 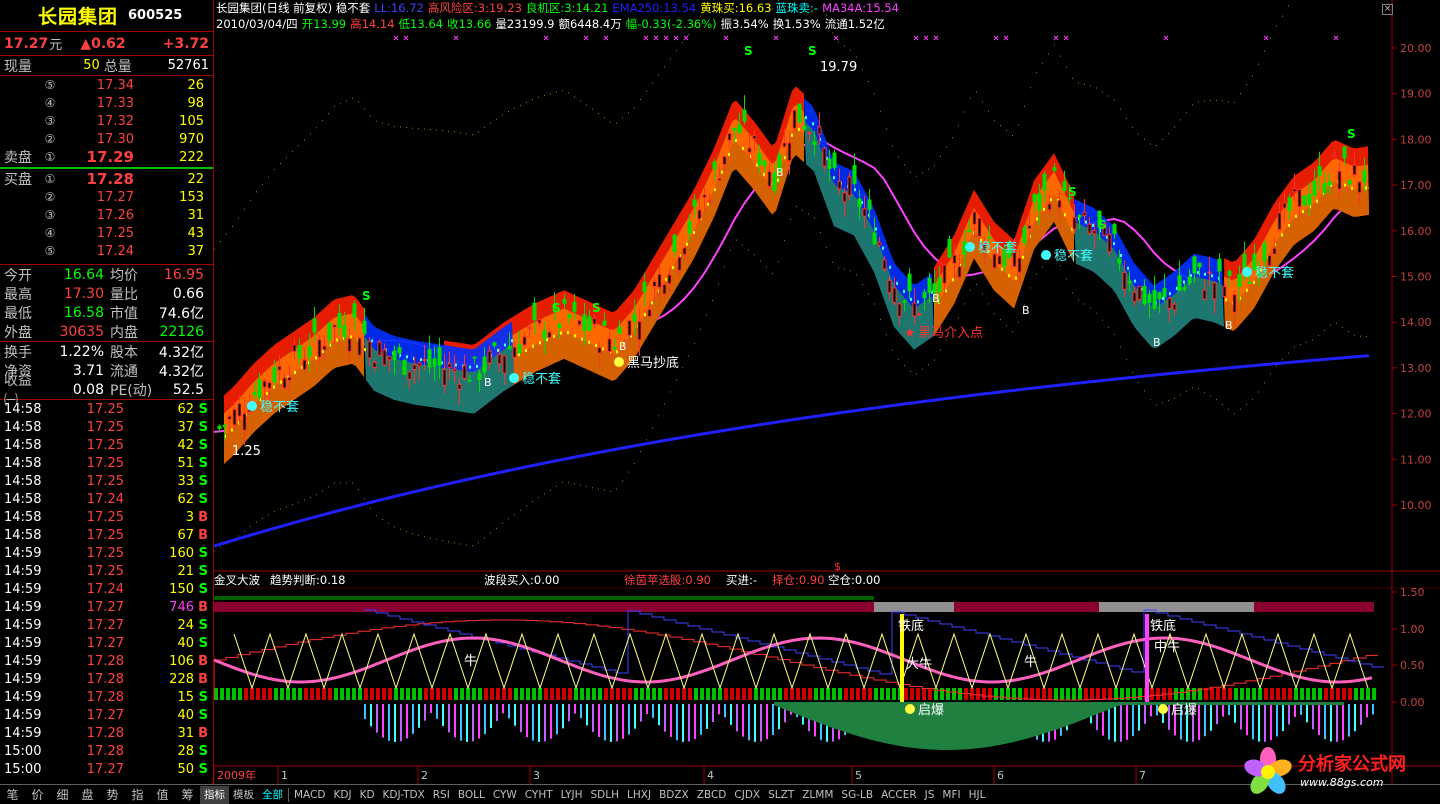 I want to click on ask-row: 卖盘 ① 17.29 222, so click(x=106, y=157).